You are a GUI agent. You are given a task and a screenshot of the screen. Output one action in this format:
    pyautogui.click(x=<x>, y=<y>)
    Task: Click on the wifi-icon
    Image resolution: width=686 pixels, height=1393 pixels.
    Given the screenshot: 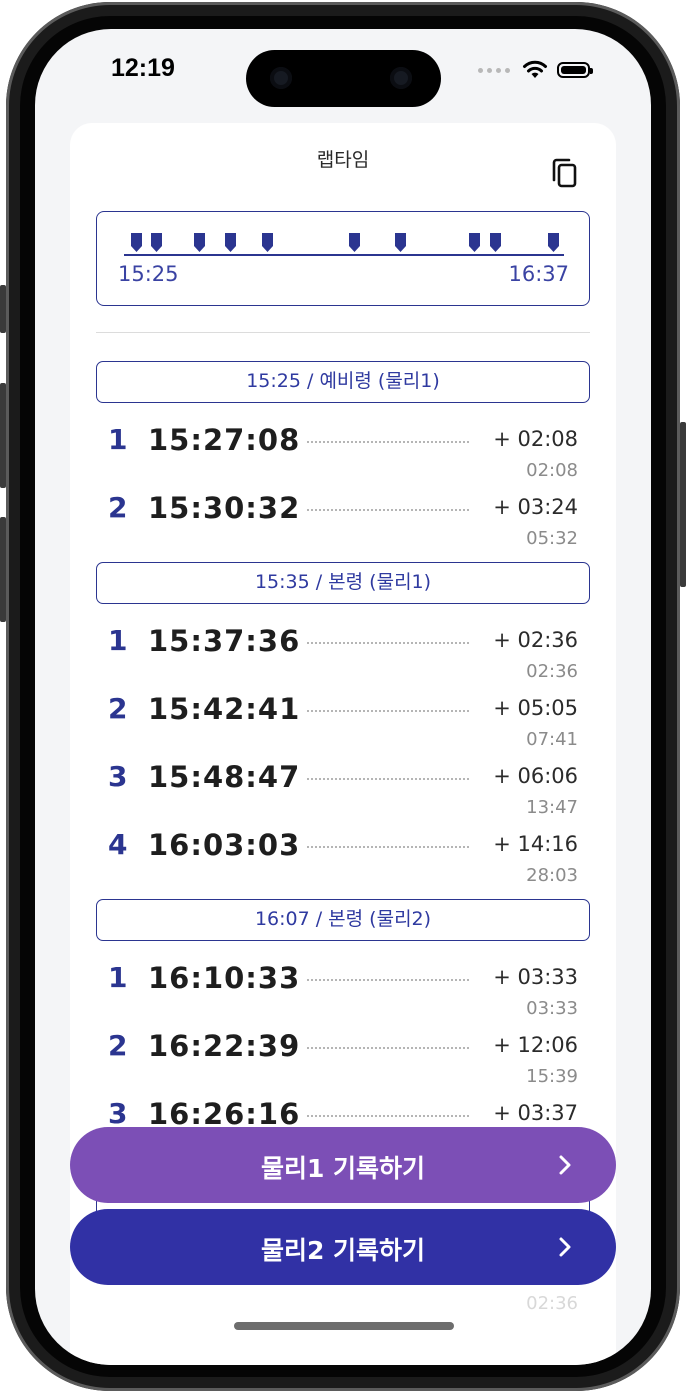 What is the action you would take?
    pyautogui.click(x=535, y=69)
    